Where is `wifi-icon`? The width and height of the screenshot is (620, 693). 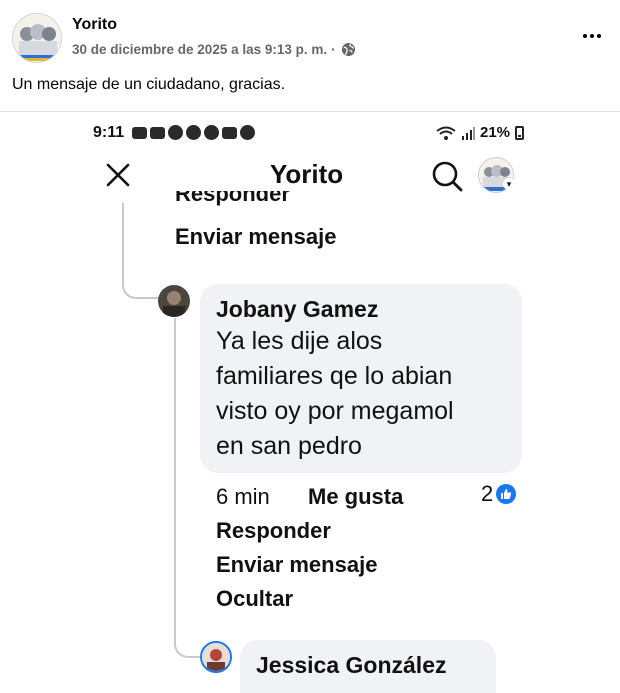 wifi-icon is located at coordinates (446, 133).